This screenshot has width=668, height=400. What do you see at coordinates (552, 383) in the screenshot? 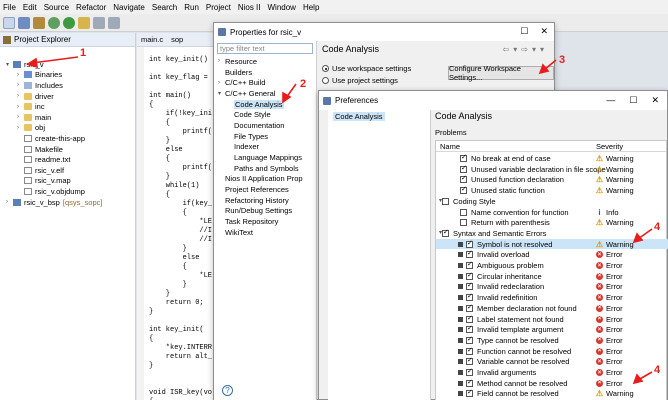
I see `problem-row: Method cannot be resolved ×Error` at bounding box center [552, 383].